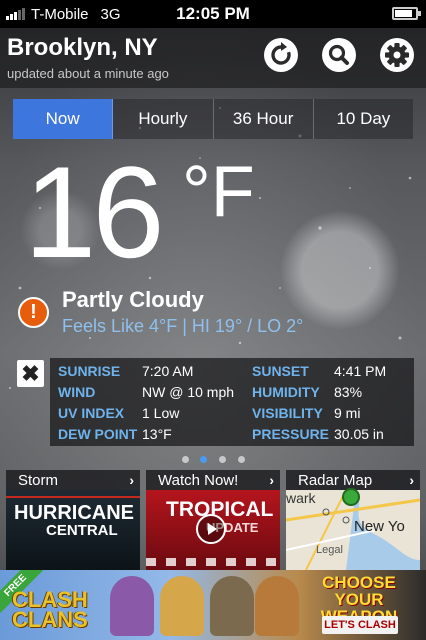 This screenshot has height=640, width=426. What do you see at coordinates (353, 529) in the screenshot?
I see `radar-map-image: wark New Yo Legal` at bounding box center [353, 529].